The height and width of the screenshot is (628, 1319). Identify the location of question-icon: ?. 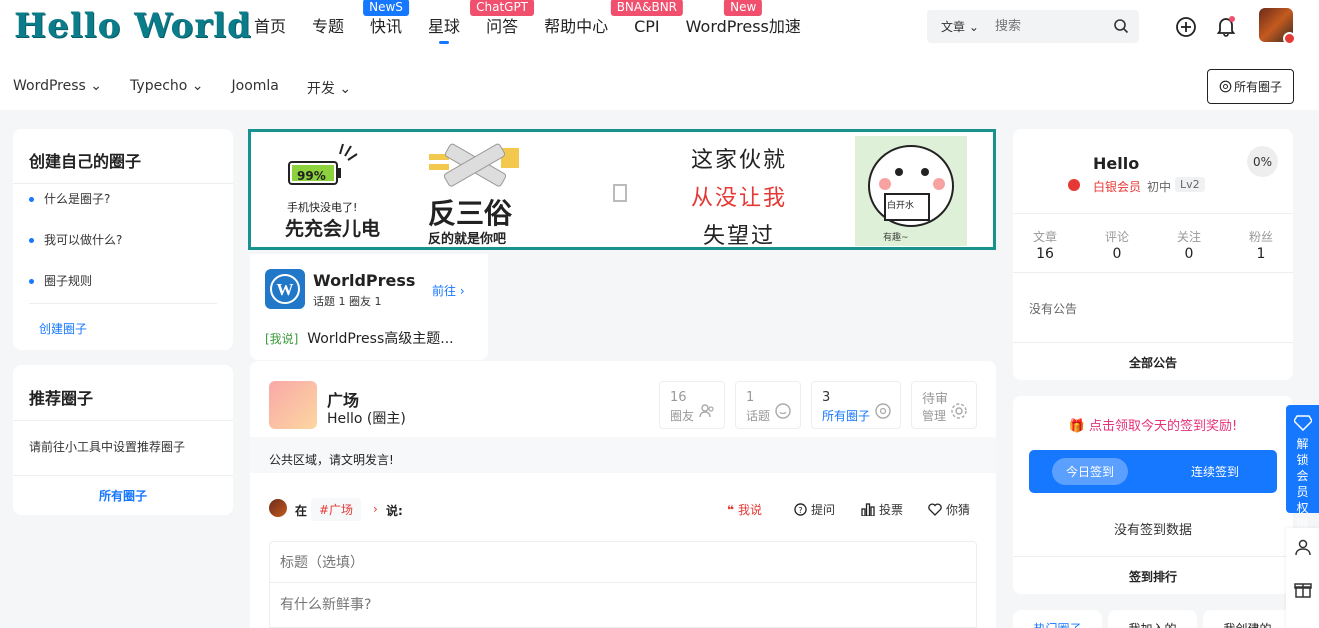
(800, 509).